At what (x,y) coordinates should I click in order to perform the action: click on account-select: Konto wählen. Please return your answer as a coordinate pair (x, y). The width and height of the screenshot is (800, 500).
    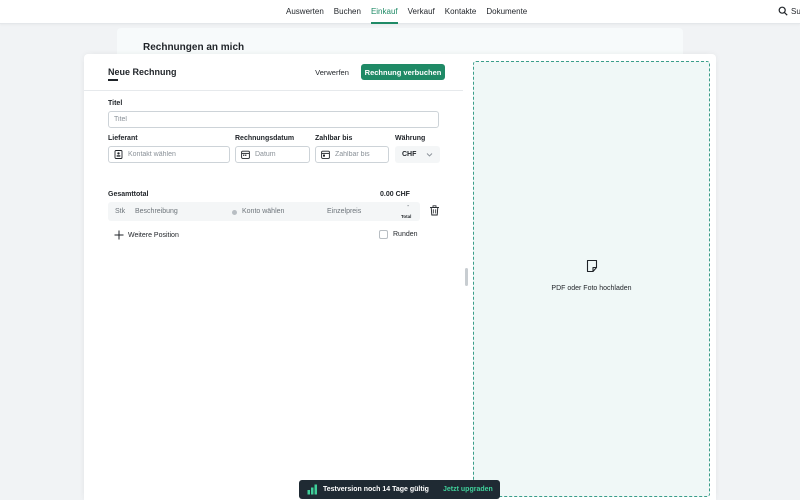
    Looking at the image, I should click on (263, 211).